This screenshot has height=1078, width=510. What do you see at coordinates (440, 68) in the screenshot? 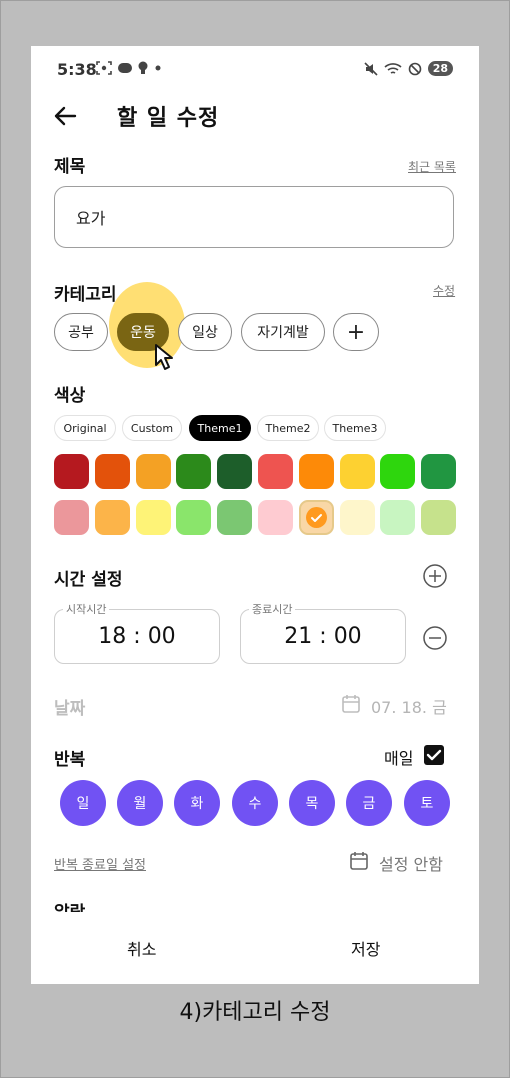
I see `battery-badge: 28` at bounding box center [440, 68].